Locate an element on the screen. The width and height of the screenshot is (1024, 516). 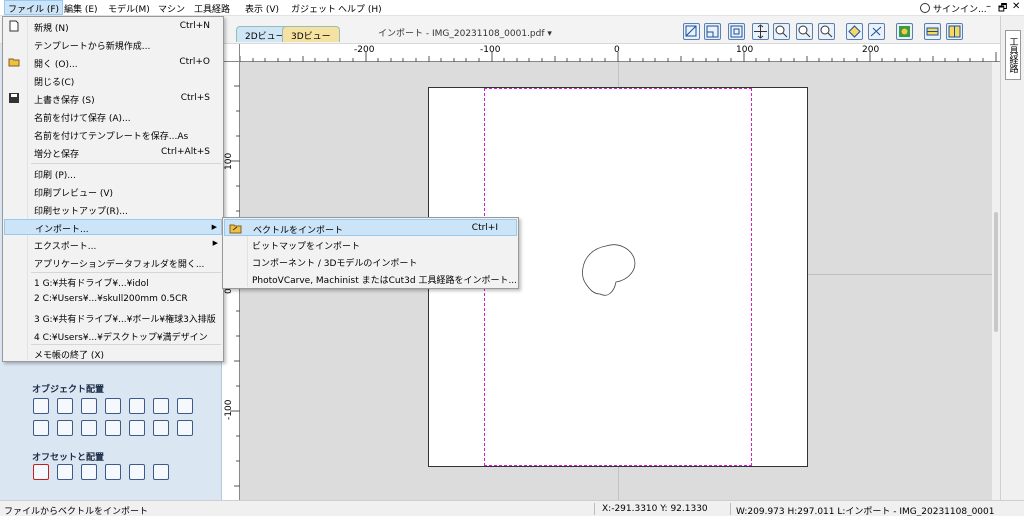
toolpaths-panel-tab: 工具経路 is located at coordinates (1013, 55).